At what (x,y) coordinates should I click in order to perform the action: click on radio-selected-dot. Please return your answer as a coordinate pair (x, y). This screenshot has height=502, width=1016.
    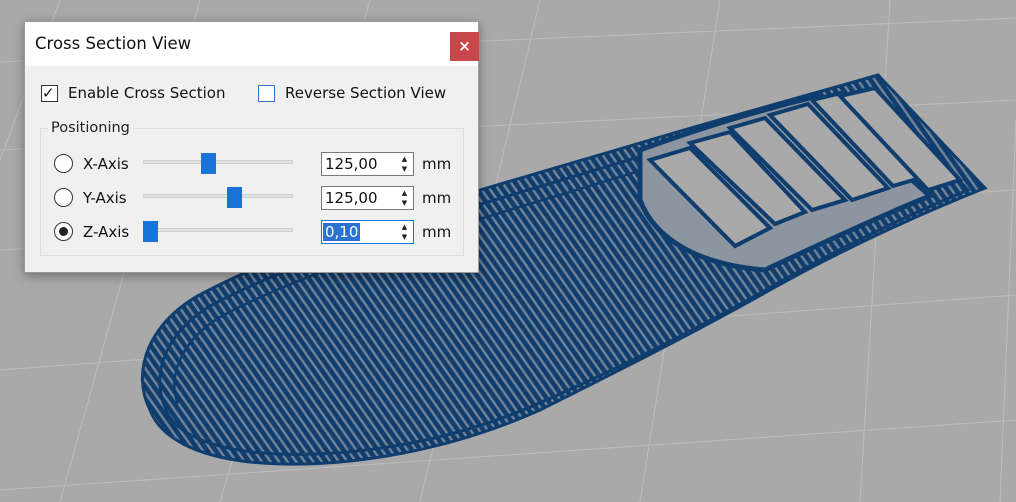
    Looking at the image, I should click on (63, 231).